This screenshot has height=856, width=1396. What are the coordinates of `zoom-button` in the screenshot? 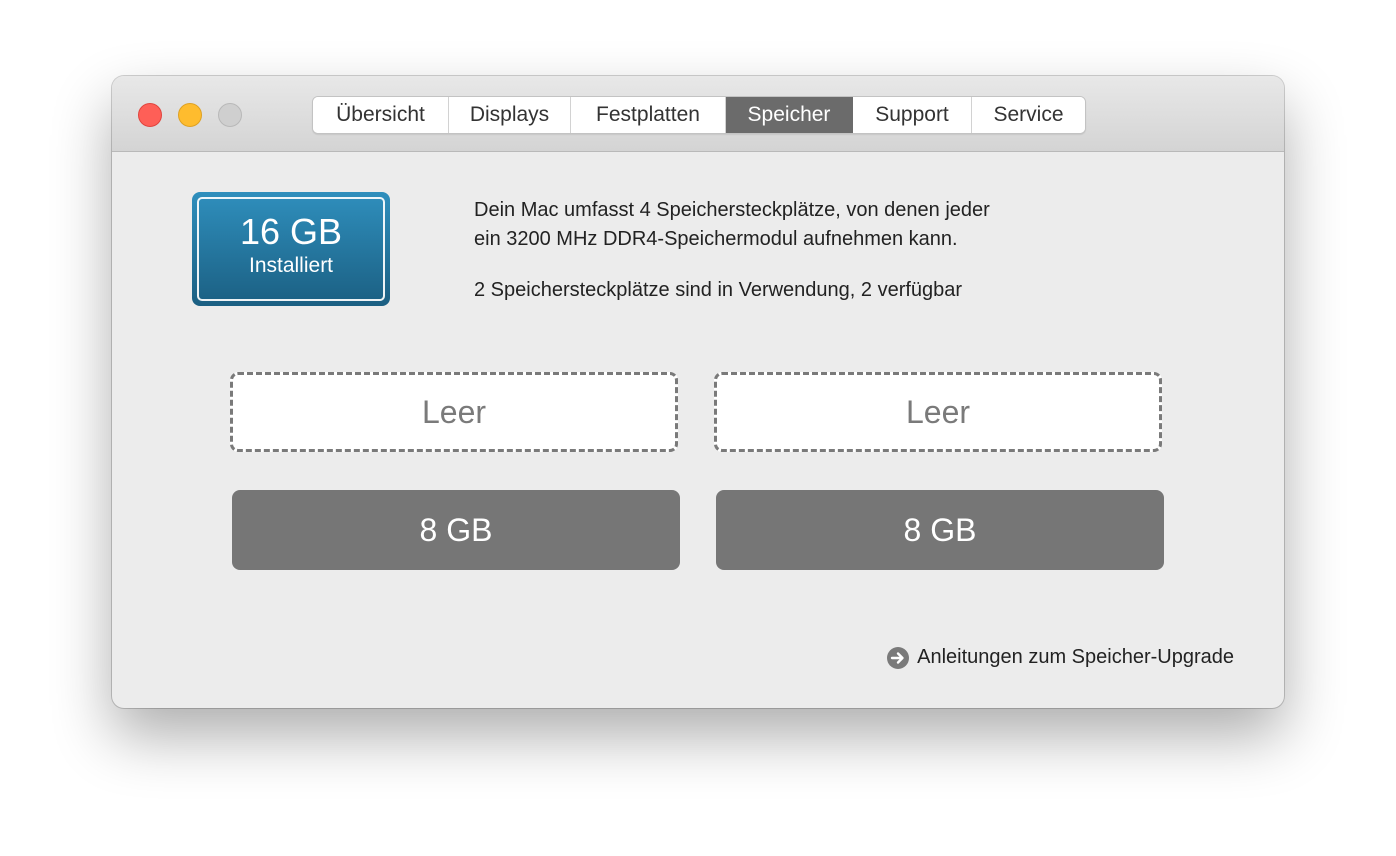 It's located at (230, 115).